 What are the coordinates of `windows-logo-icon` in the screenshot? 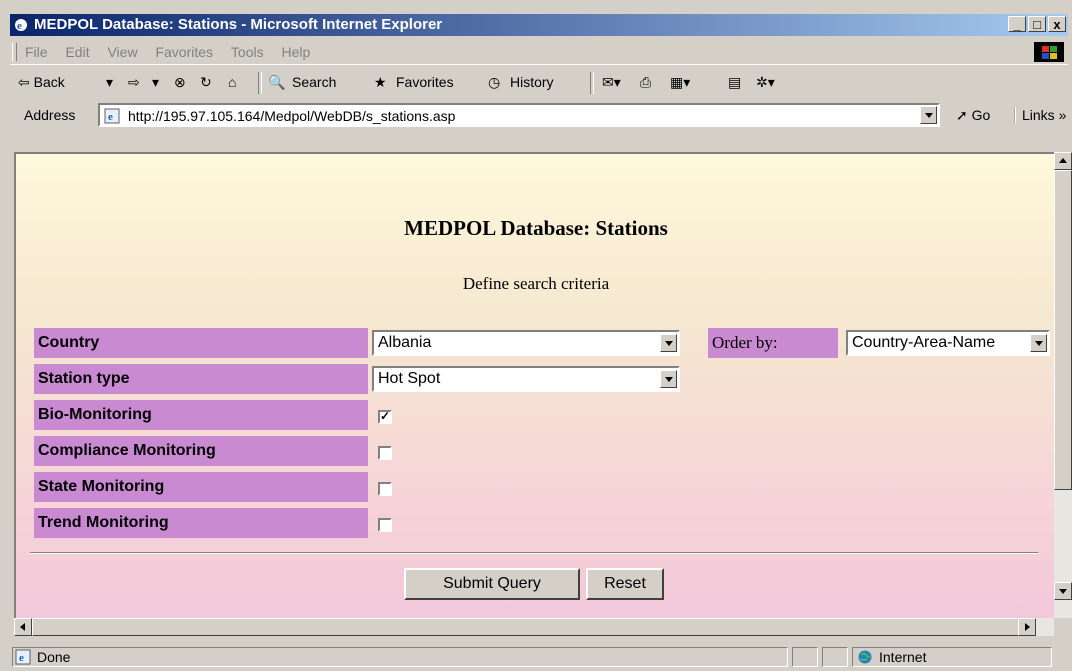 It's located at (1049, 52).